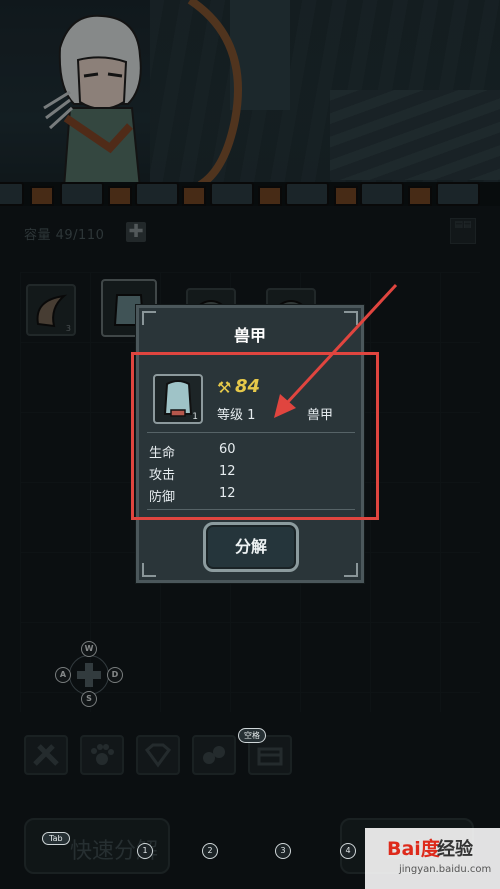  What do you see at coordinates (336, 350) in the screenshot?
I see `annotation-arrow` at bounding box center [336, 350].